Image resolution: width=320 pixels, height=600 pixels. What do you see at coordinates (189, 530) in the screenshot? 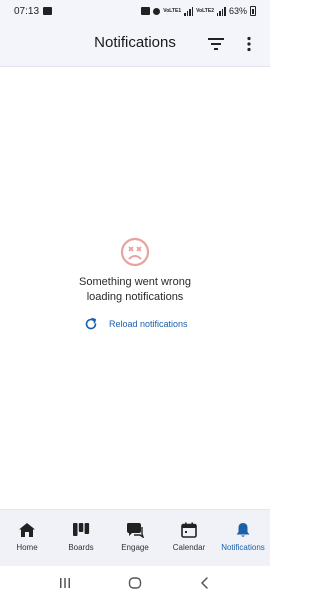
I see `calendar-icon` at bounding box center [189, 530].